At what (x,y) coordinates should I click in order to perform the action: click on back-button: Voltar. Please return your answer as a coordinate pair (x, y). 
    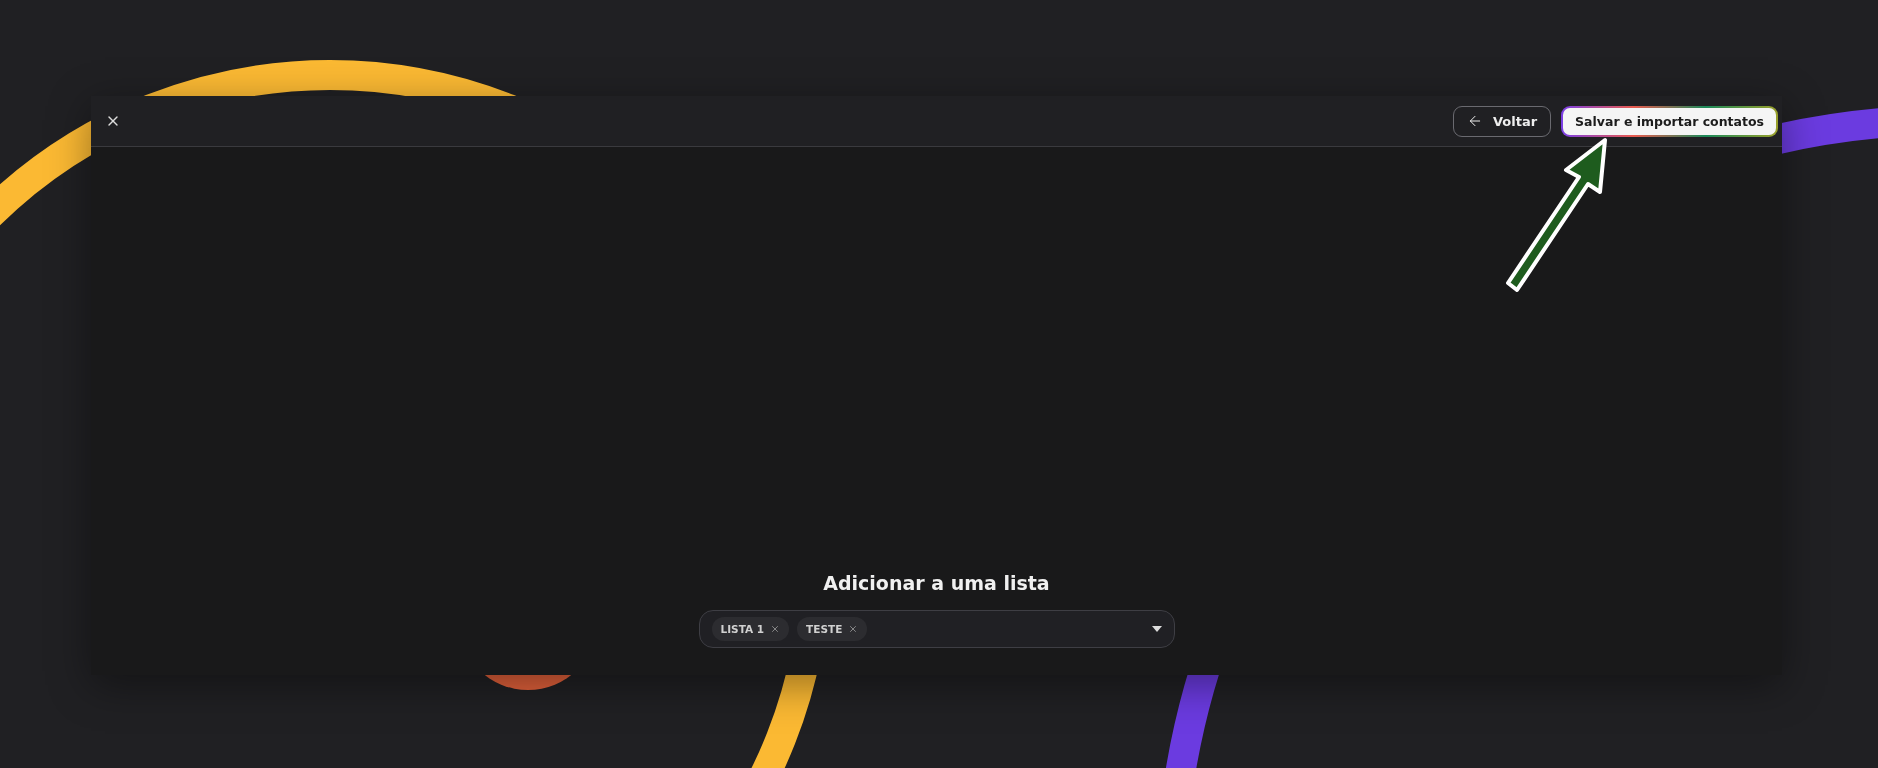
    Looking at the image, I should click on (1502, 121).